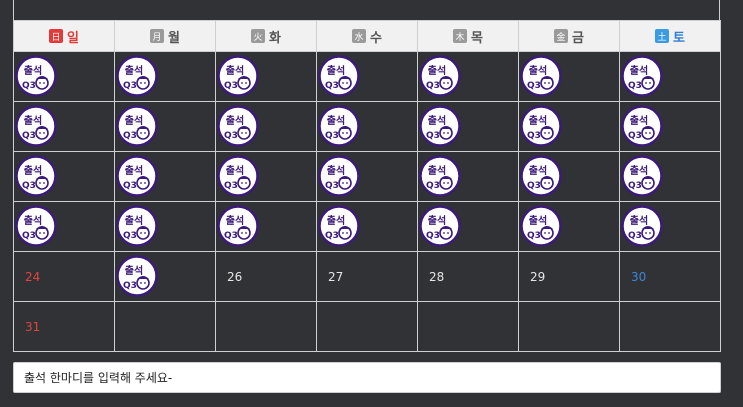  What do you see at coordinates (64, 36) in the screenshot?
I see `weekday-header-sun: 日일` at bounding box center [64, 36].